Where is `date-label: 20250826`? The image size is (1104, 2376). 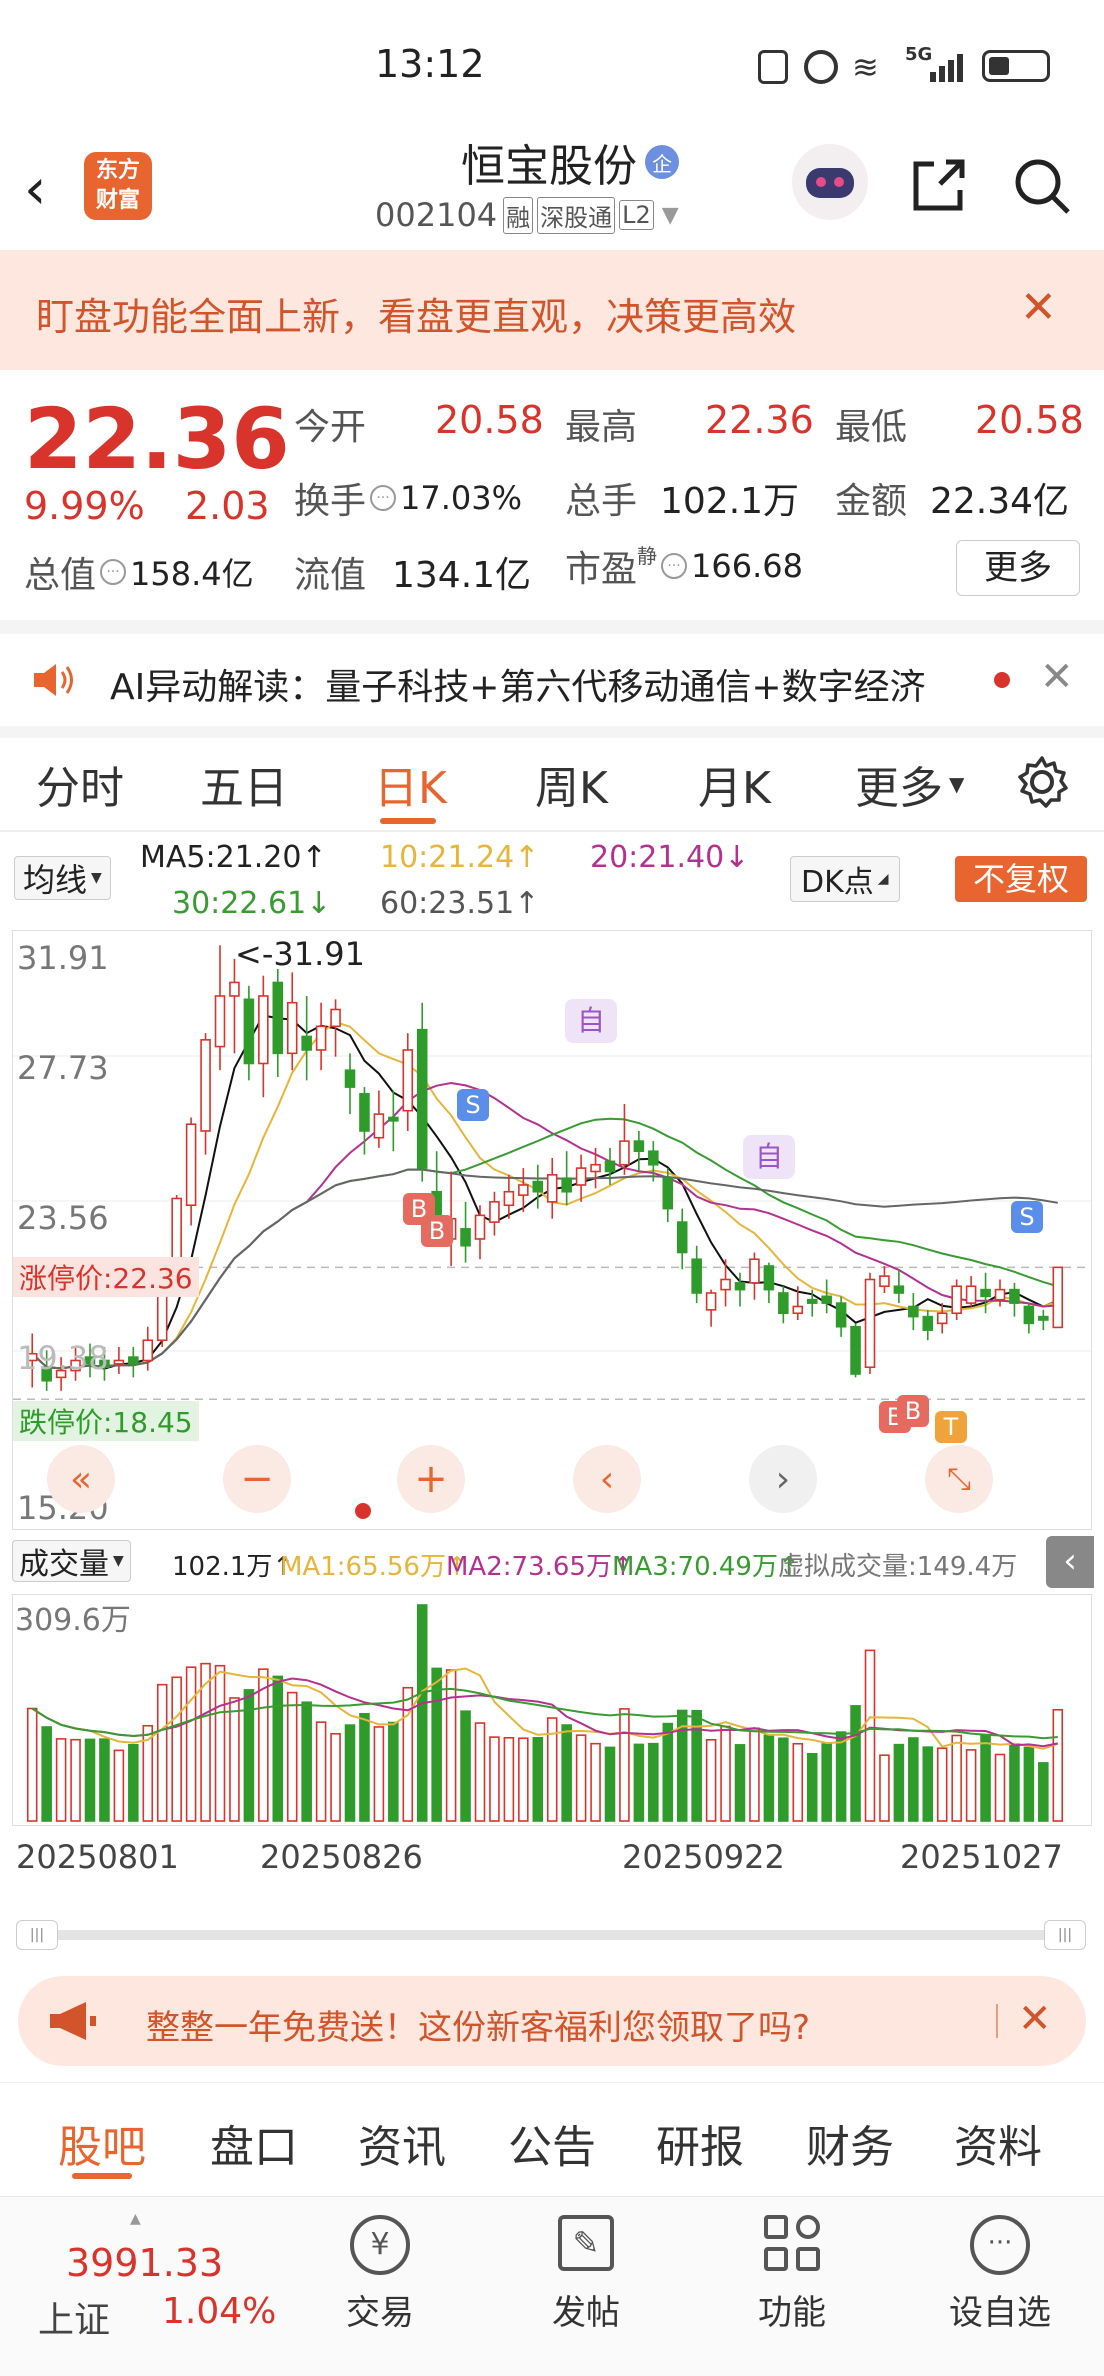
date-label: 20250826 is located at coordinates (341, 1857).